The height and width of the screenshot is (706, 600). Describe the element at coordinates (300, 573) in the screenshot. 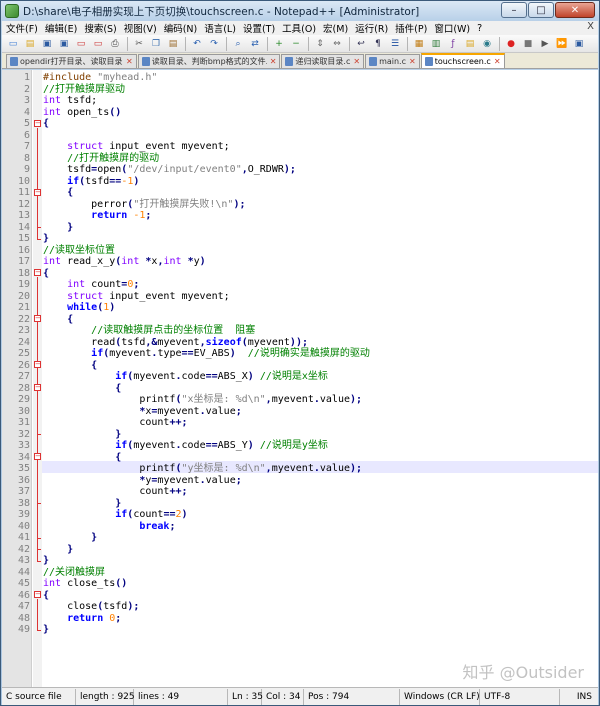

I see `code-line: 44 //关闭触摸屏` at that location.